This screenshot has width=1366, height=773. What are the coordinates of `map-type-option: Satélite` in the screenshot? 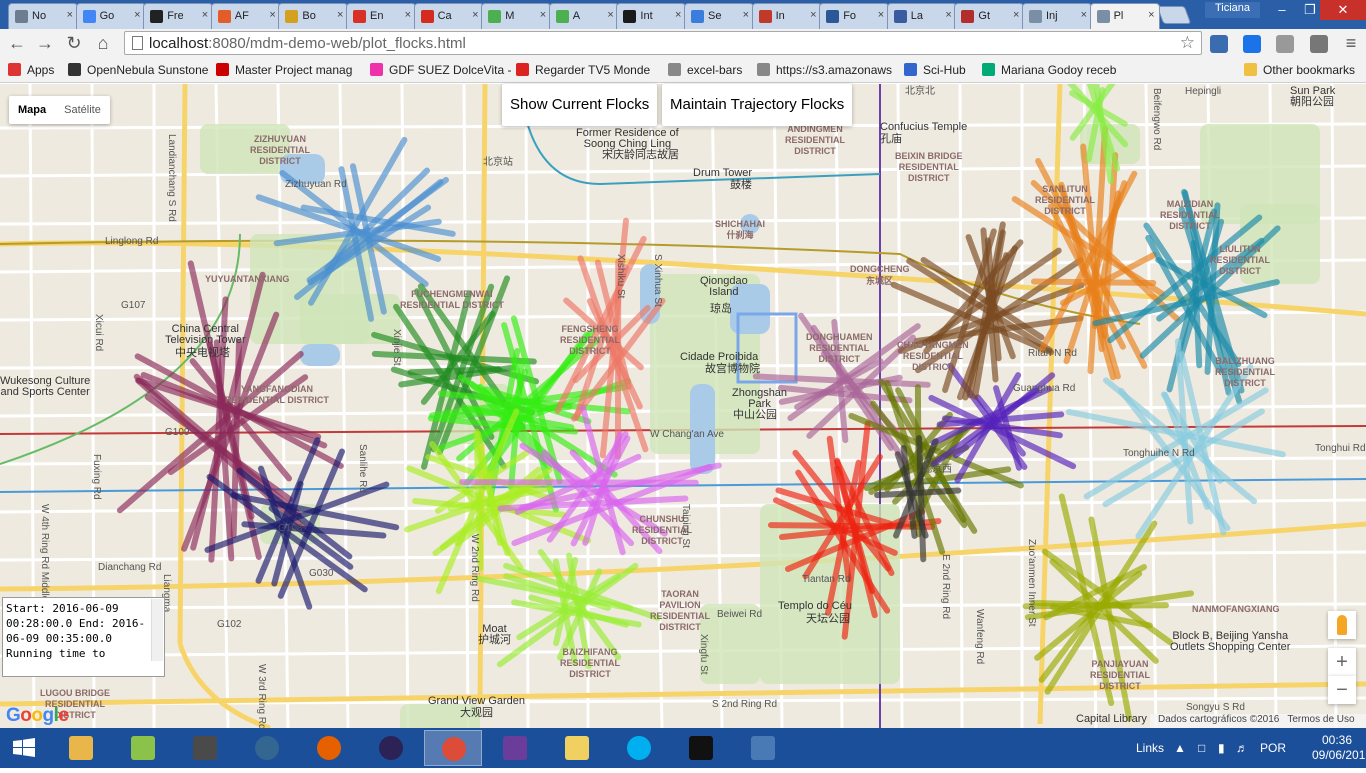 It's located at (82, 110).